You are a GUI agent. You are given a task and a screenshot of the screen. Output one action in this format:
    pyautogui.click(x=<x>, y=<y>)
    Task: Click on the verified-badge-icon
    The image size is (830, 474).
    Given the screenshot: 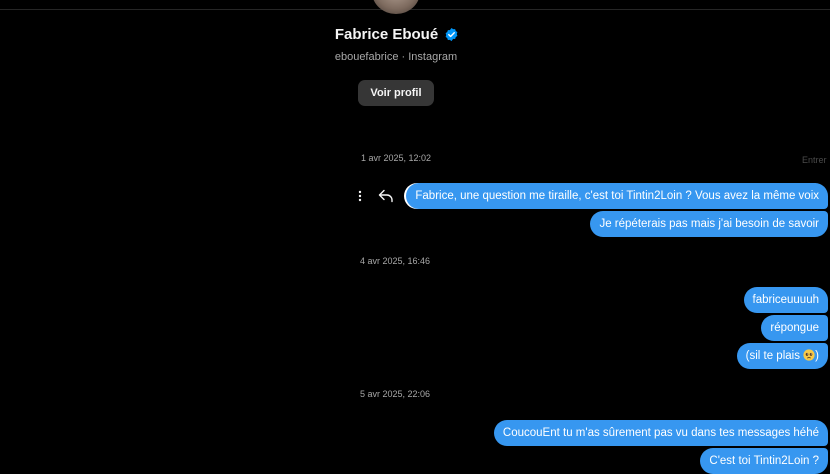 What is the action you would take?
    pyautogui.click(x=451, y=34)
    